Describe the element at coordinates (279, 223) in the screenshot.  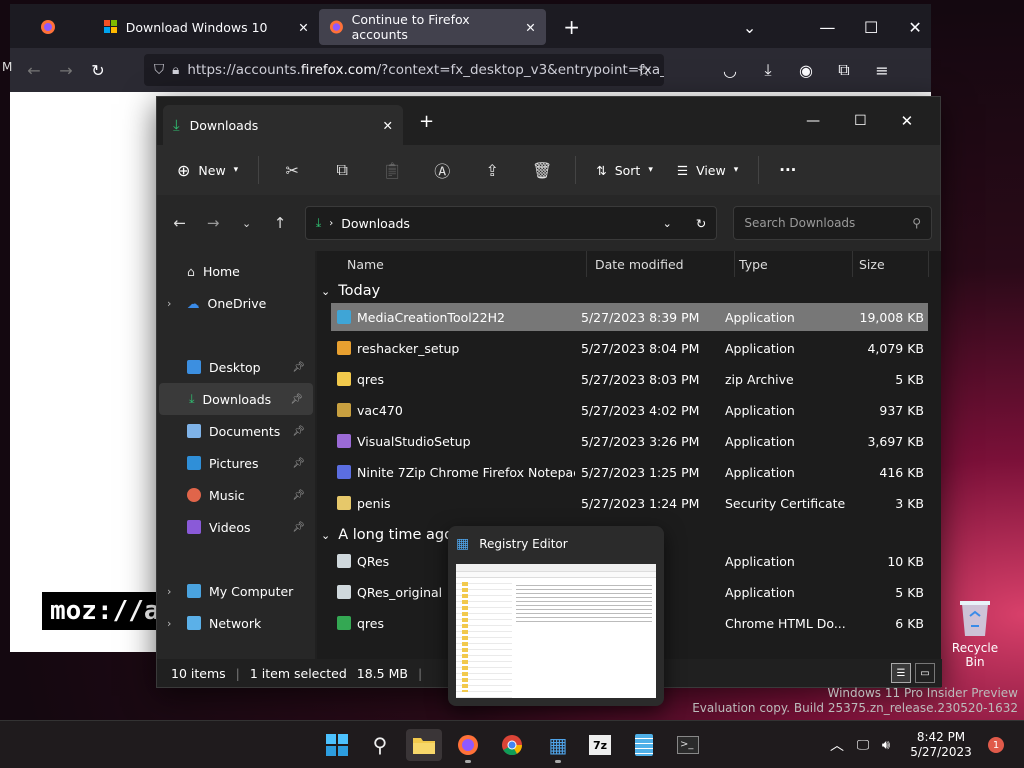
I see `up-arrow-icon: ↑` at that location.